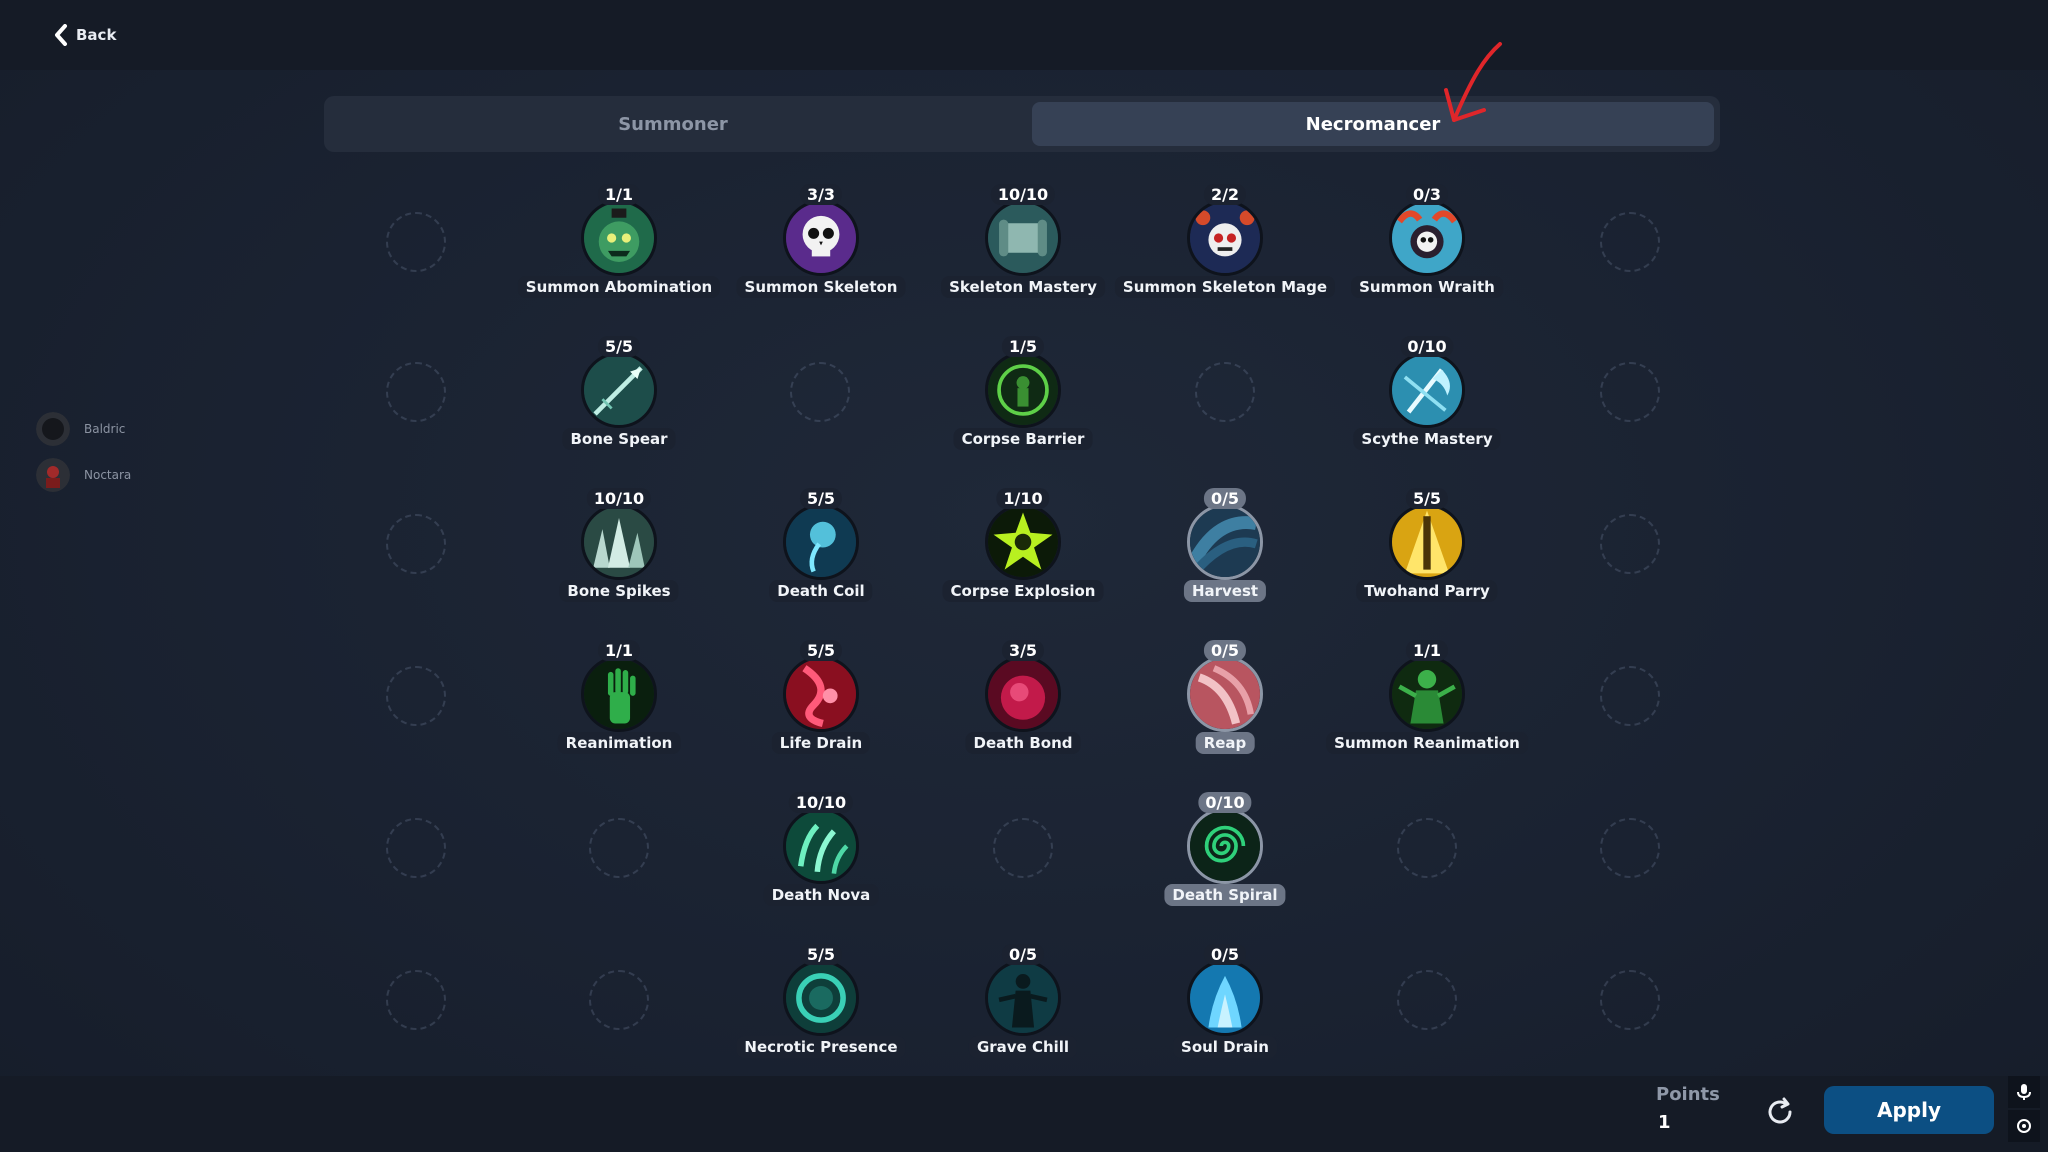 The height and width of the screenshot is (1152, 2048). Describe the element at coordinates (1022, 124) in the screenshot. I see `class-tabs: Summoner Necromancer` at that location.